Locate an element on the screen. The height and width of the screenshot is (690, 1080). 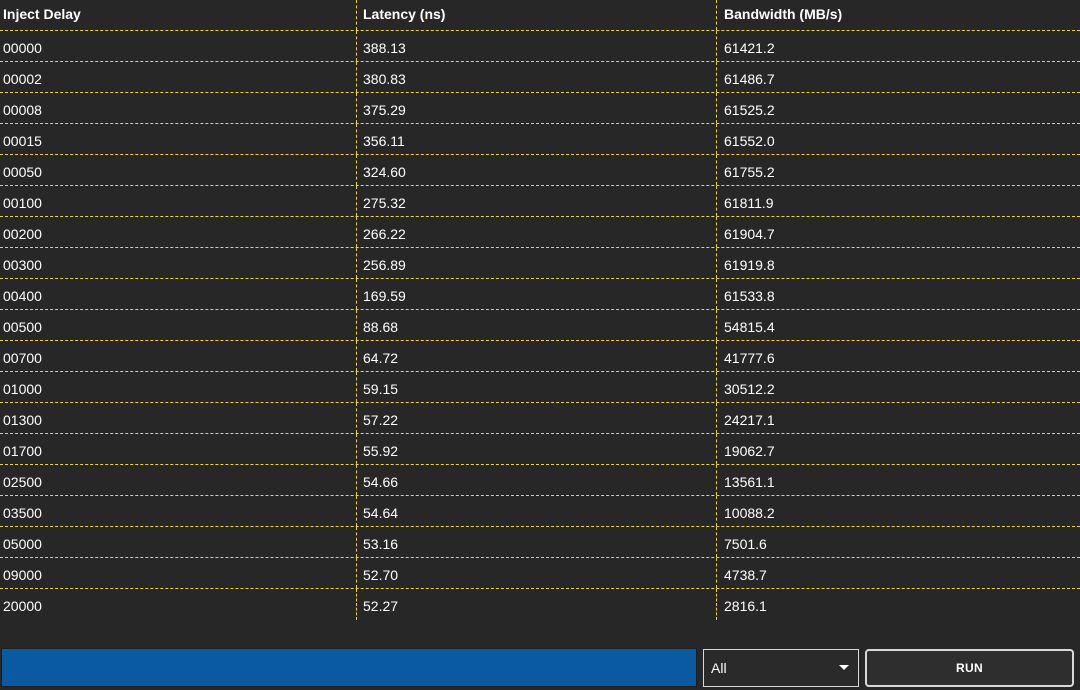
cell-latency: 388.13 is located at coordinates (537, 46).